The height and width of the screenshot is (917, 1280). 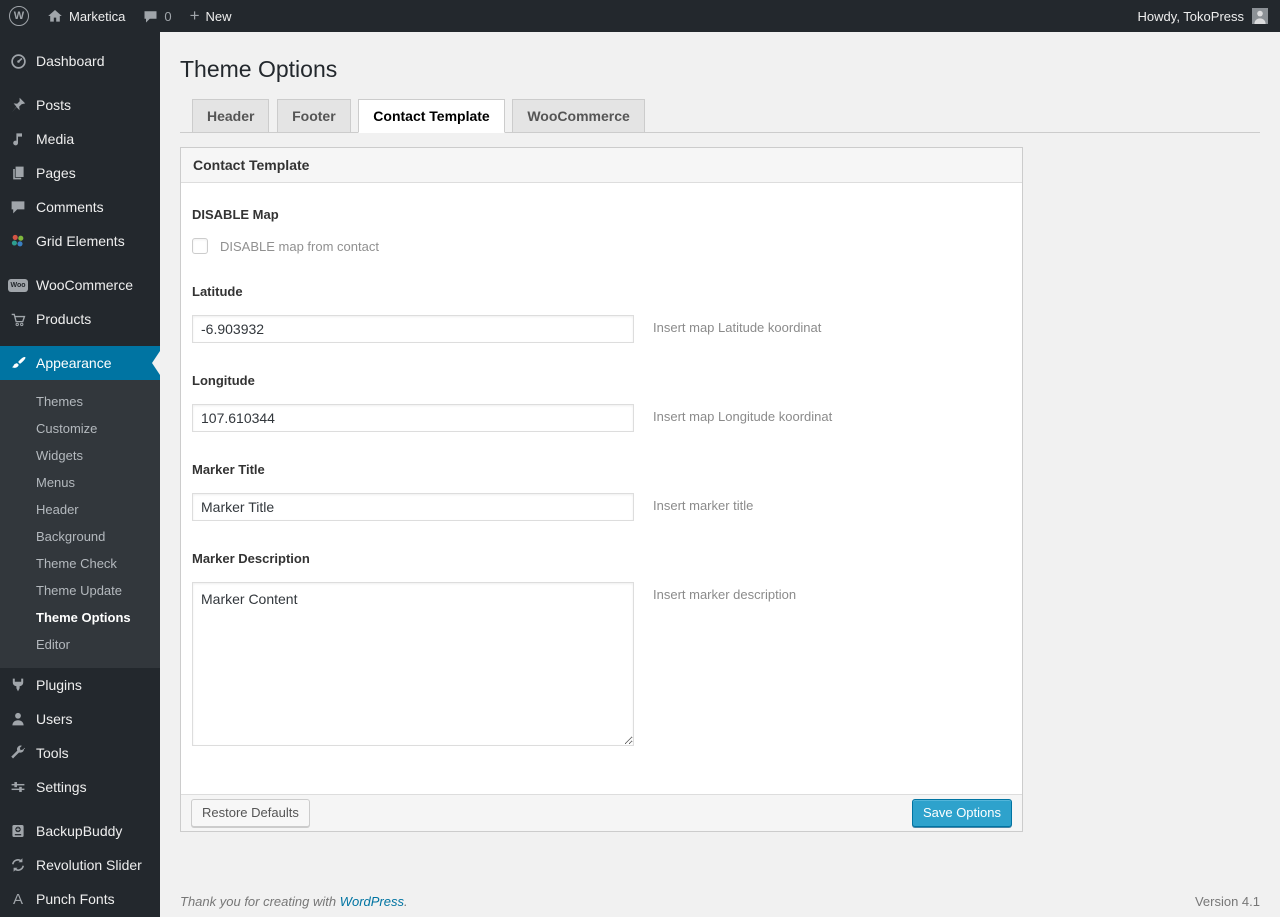 I want to click on submenu-item-menus: Menus, so click(x=80, y=482).